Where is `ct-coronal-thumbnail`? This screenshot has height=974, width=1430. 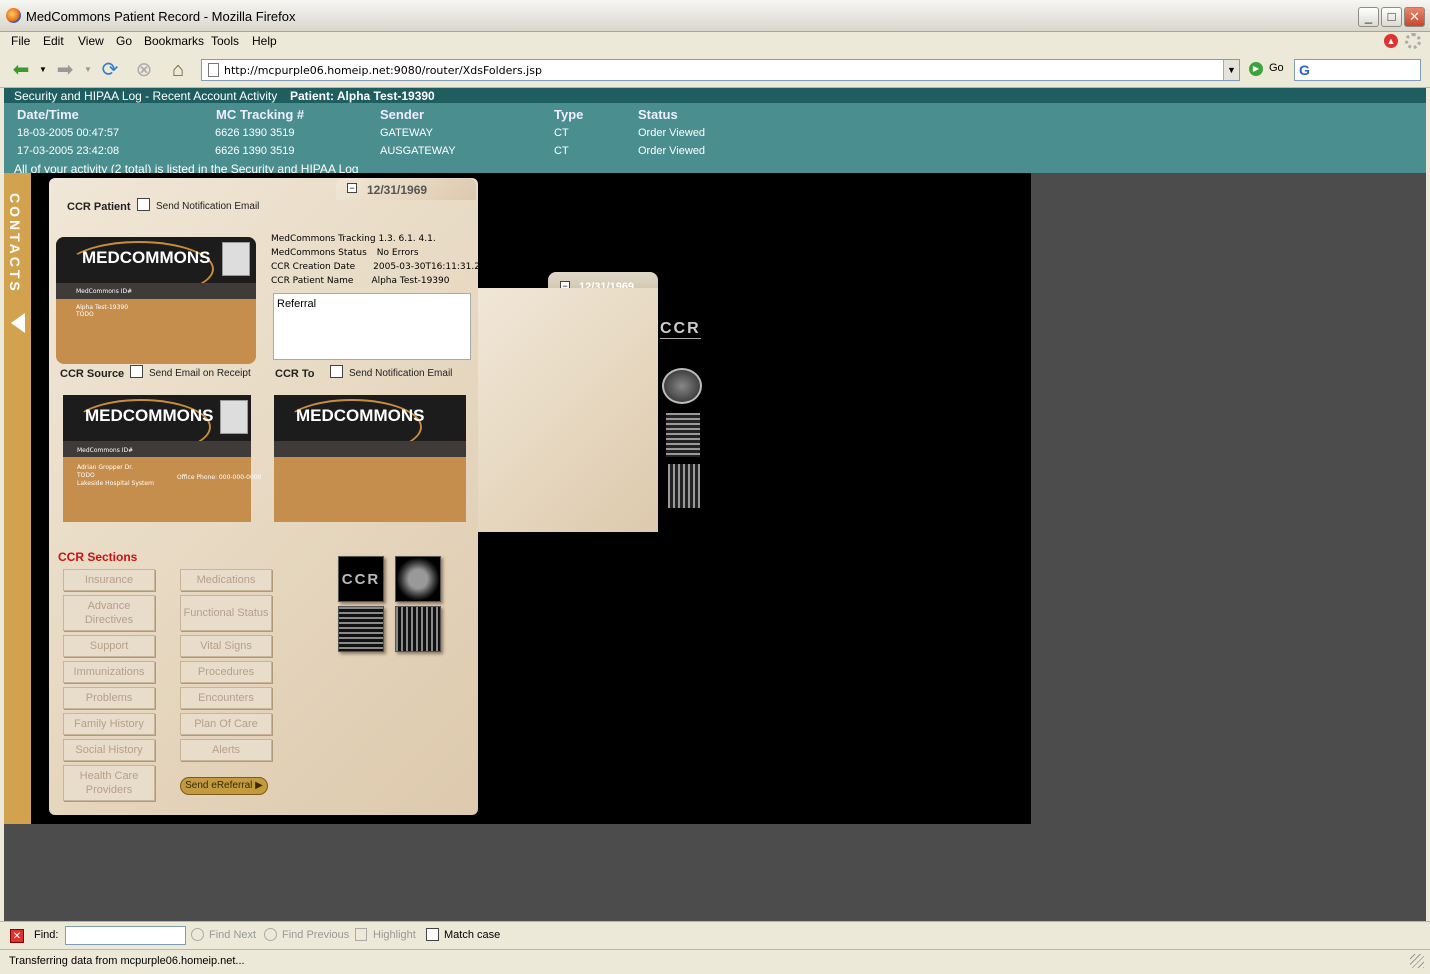 ct-coronal-thumbnail is located at coordinates (361, 629).